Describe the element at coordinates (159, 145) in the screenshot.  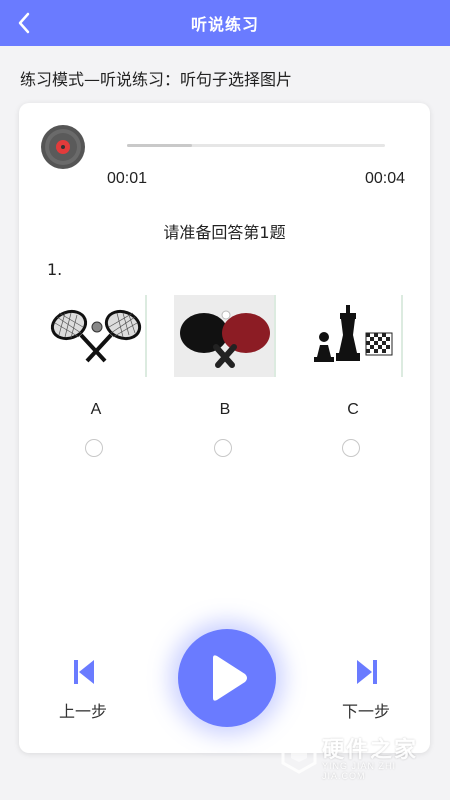
I see `audio-progress-fill` at that location.